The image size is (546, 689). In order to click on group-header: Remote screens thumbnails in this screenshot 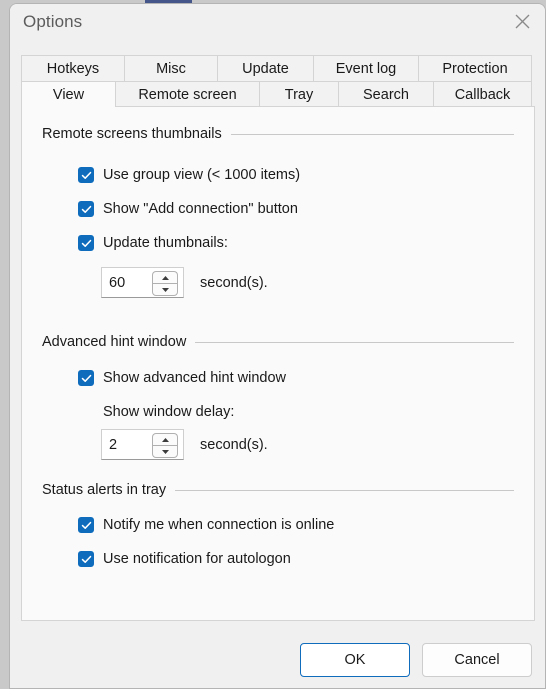, I will do `click(279, 134)`.